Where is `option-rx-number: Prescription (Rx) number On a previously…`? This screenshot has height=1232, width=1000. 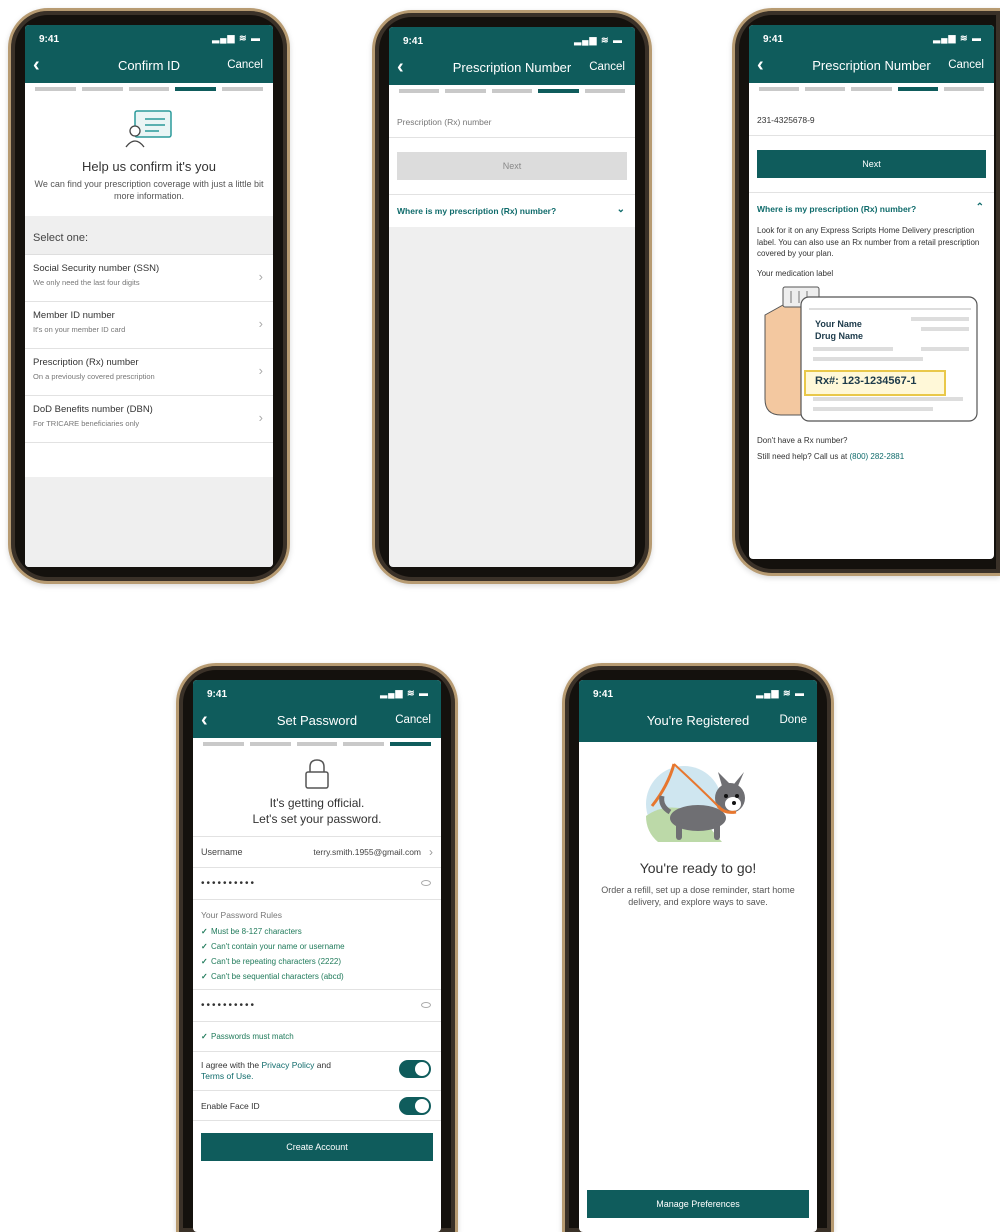 option-rx-number: Prescription (Rx) number On a previously… is located at coordinates (149, 372).